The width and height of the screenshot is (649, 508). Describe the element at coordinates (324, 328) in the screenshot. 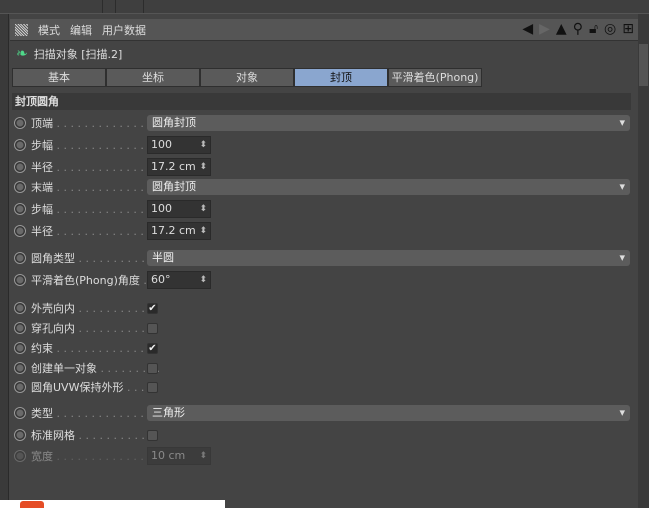

I see `row-hole-inwards: 穿孔向内` at that location.